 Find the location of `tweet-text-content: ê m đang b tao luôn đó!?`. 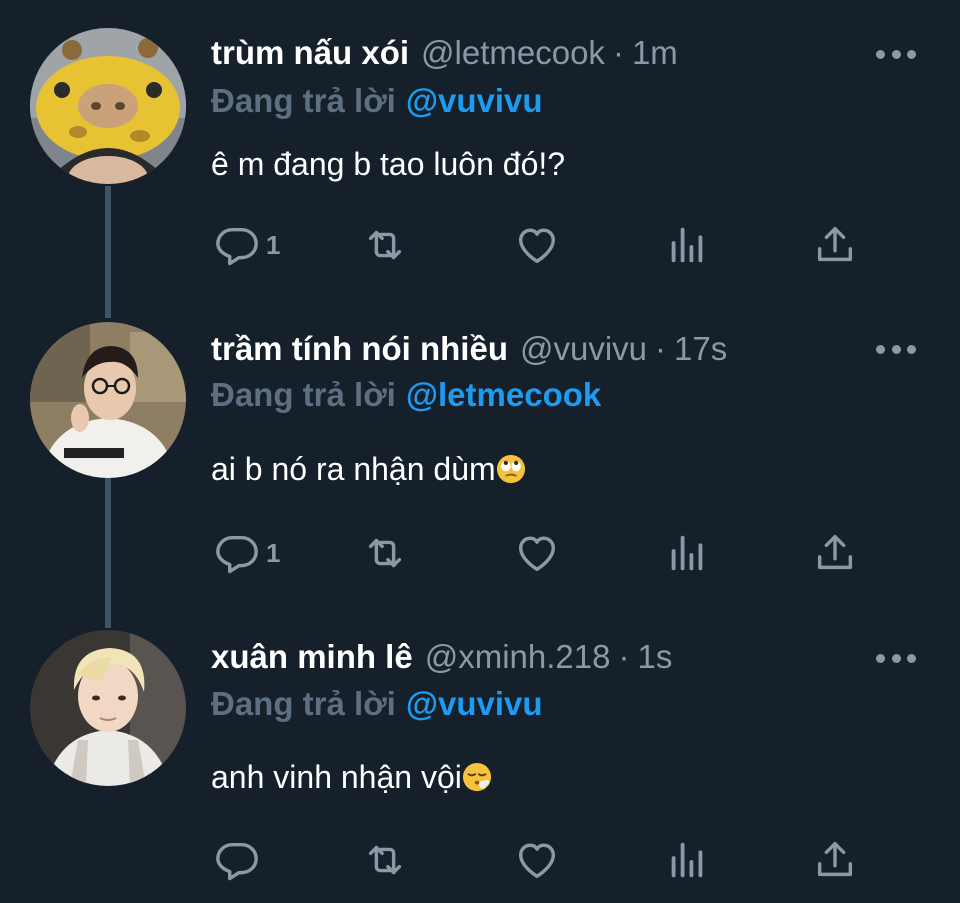

tweet-text-content: ê m đang b tao luôn đó!? is located at coordinates (388, 164).